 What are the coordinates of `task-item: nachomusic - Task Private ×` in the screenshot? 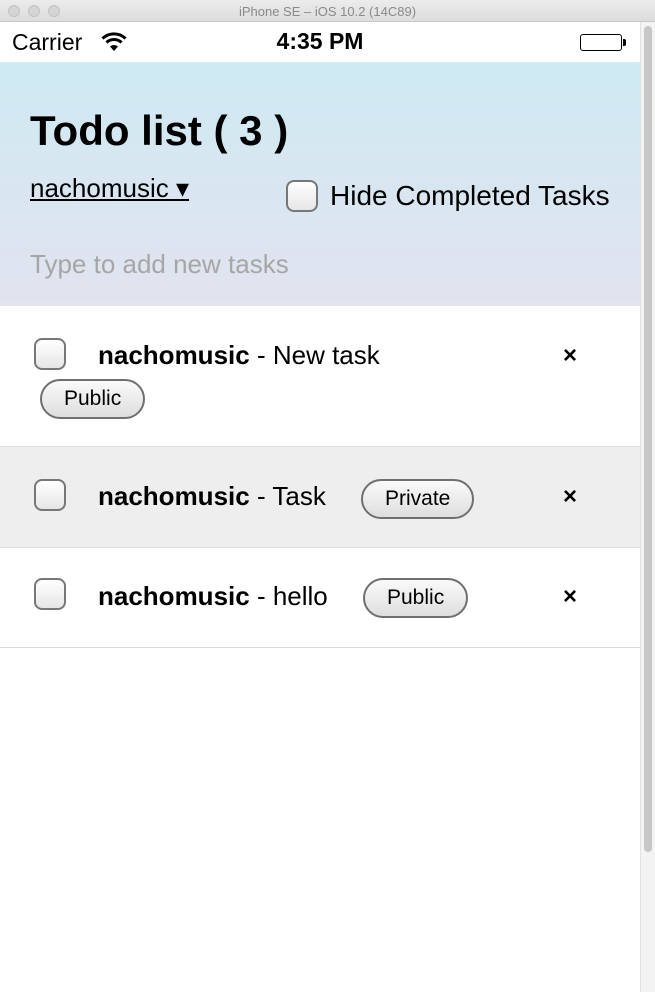 It's located at (320, 497).